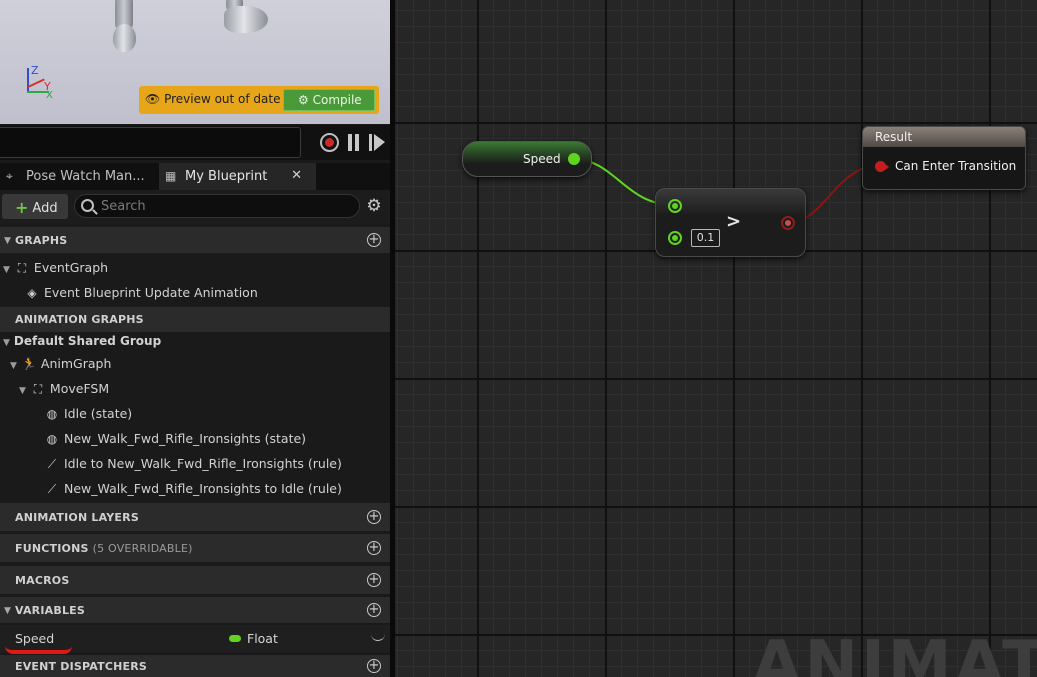 The image size is (1037, 677). What do you see at coordinates (41, 240) in the screenshot?
I see `section-graphs-label: GRAPHS` at bounding box center [41, 240].